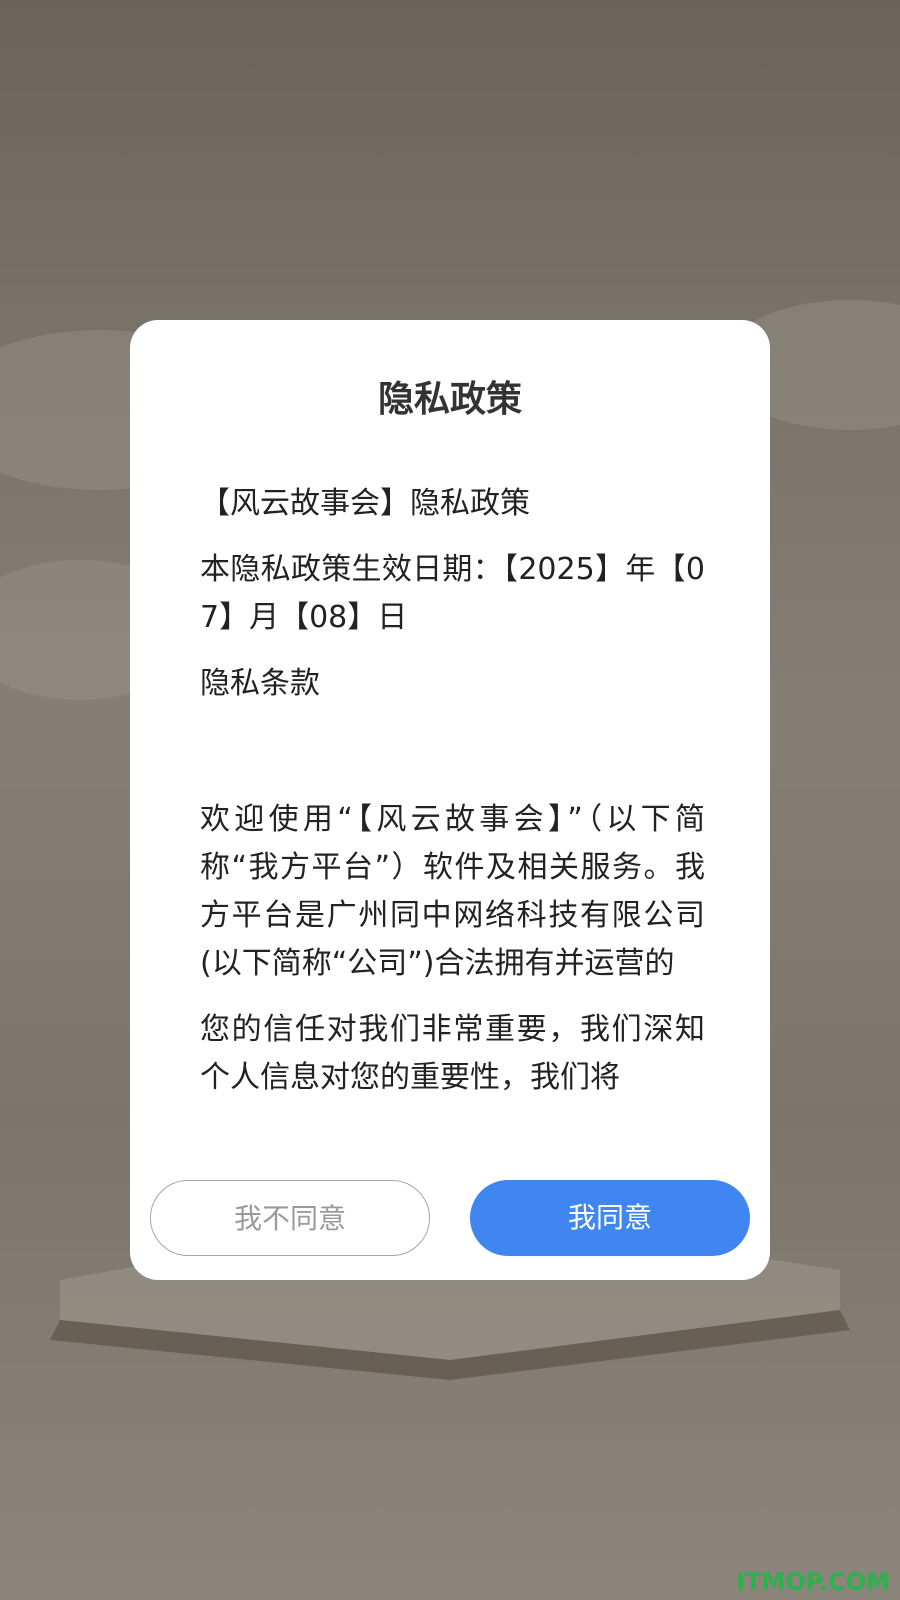 The image size is (900, 1600). Describe the element at coordinates (452, 1053) in the screenshot. I see `policy-paragraph: 您的信任对我们非常重要，我们深知个人信息对您的重要性，我们将` at that location.